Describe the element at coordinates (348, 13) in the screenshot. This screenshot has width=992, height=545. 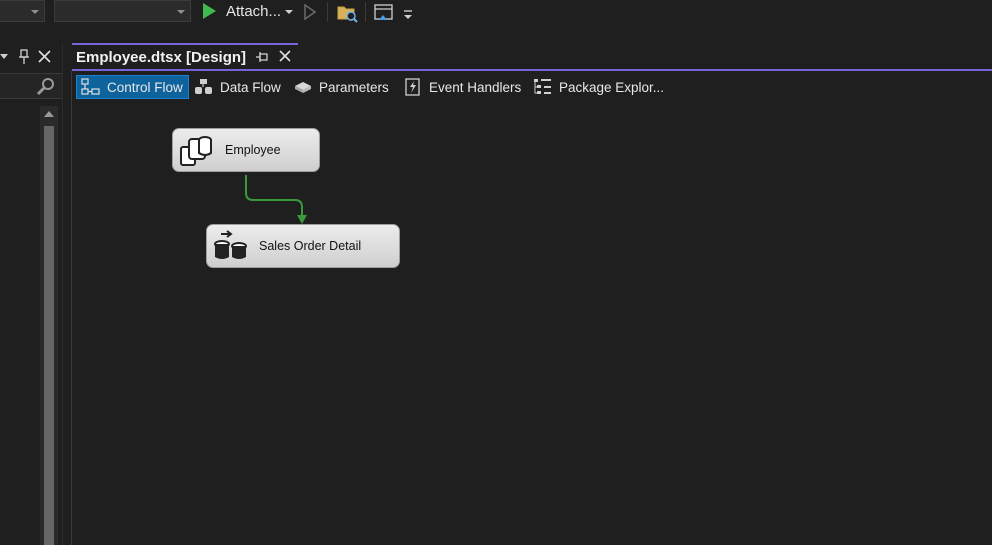
I see `open-folder-icon` at that location.